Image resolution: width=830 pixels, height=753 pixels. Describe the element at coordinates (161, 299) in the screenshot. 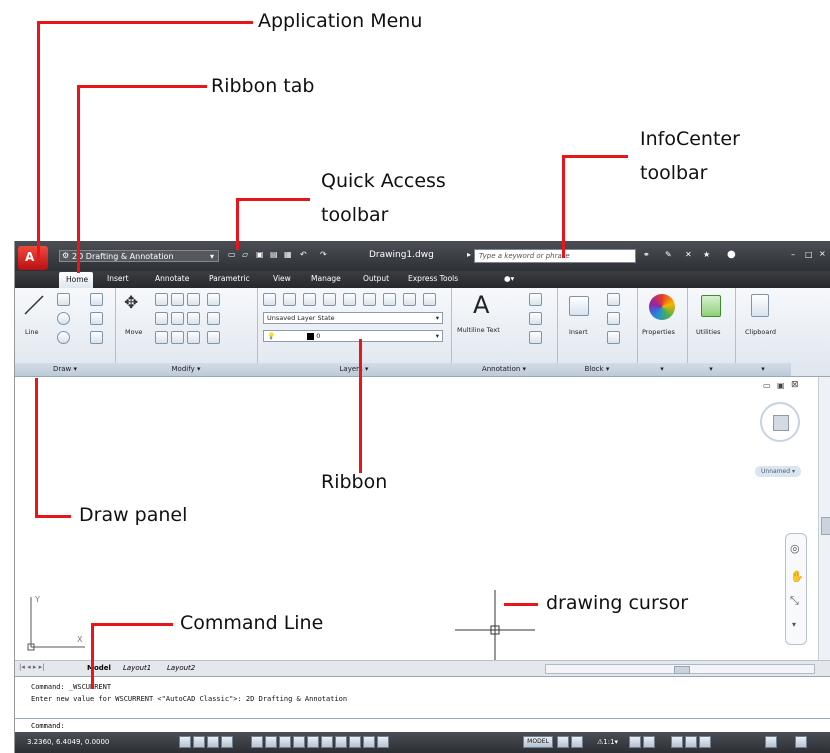

I see `rotate-icon` at that location.